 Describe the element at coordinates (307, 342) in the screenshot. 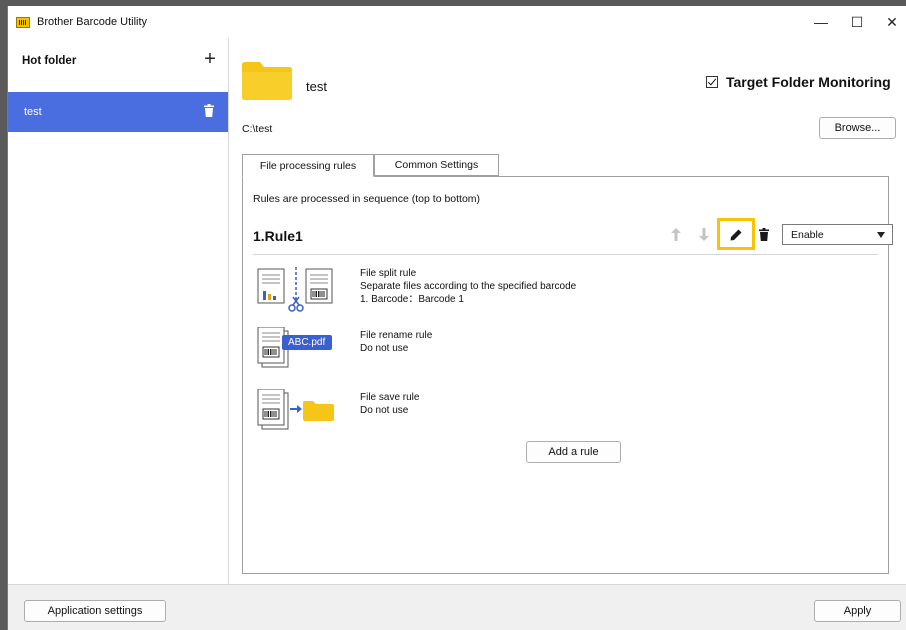

I see `rename-badge: ABC.pdf` at that location.